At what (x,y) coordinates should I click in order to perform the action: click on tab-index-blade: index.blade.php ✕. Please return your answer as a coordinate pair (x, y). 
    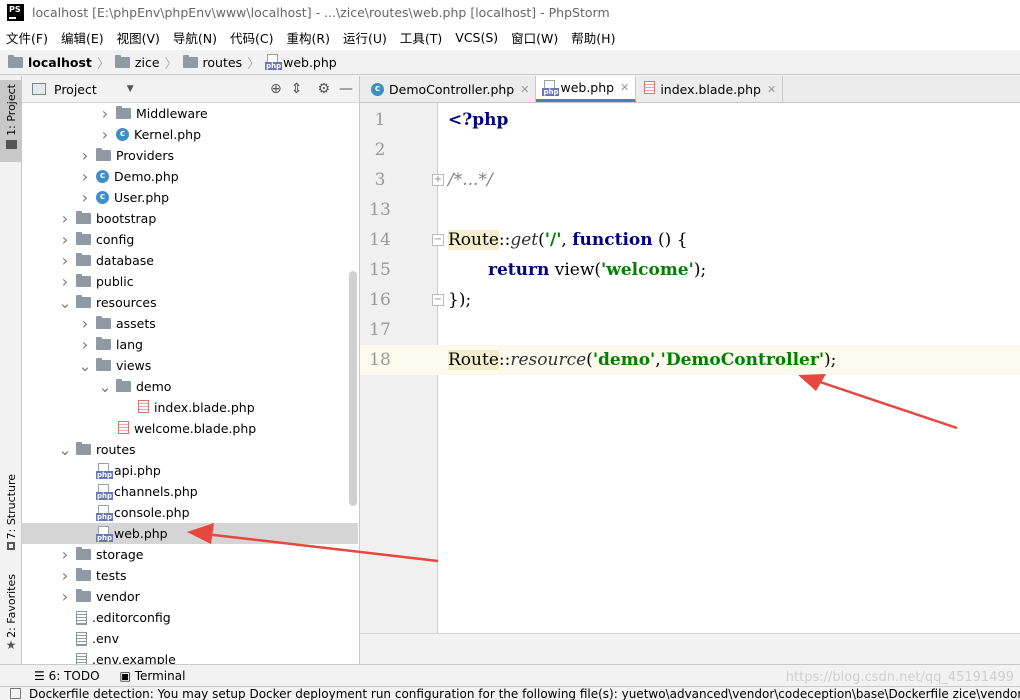
    Looking at the image, I should click on (710, 89).